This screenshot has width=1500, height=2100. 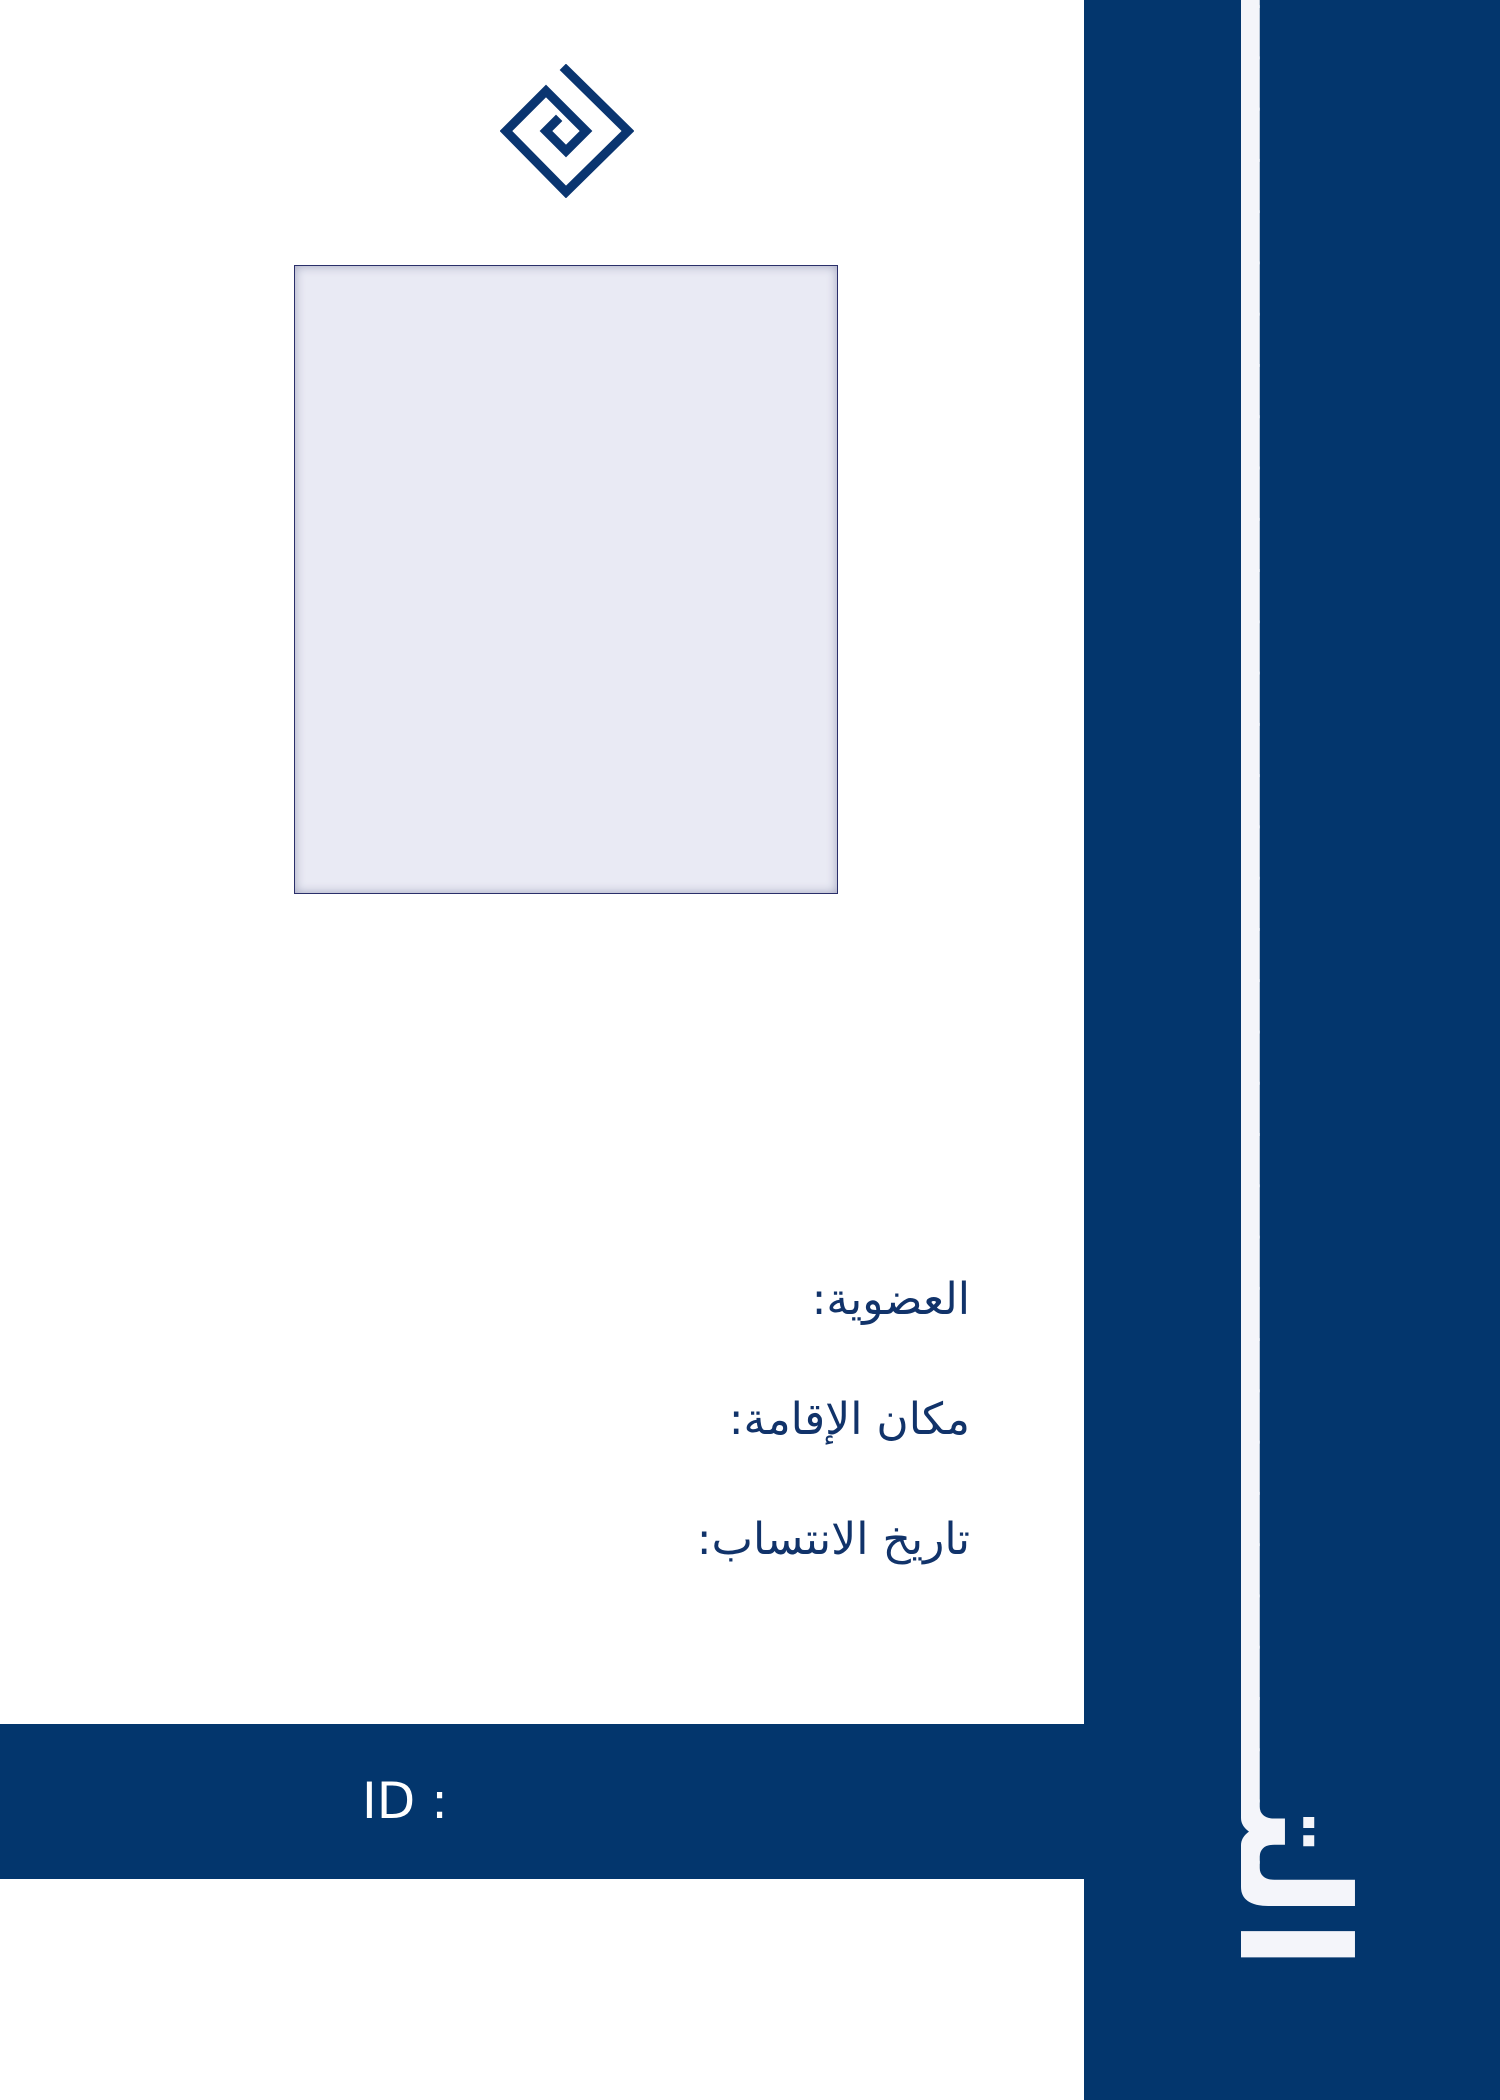 What do you see at coordinates (567, 131) in the screenshot?
I see `diamond-spiral-logo-icon` at bounding box center [567, 131].